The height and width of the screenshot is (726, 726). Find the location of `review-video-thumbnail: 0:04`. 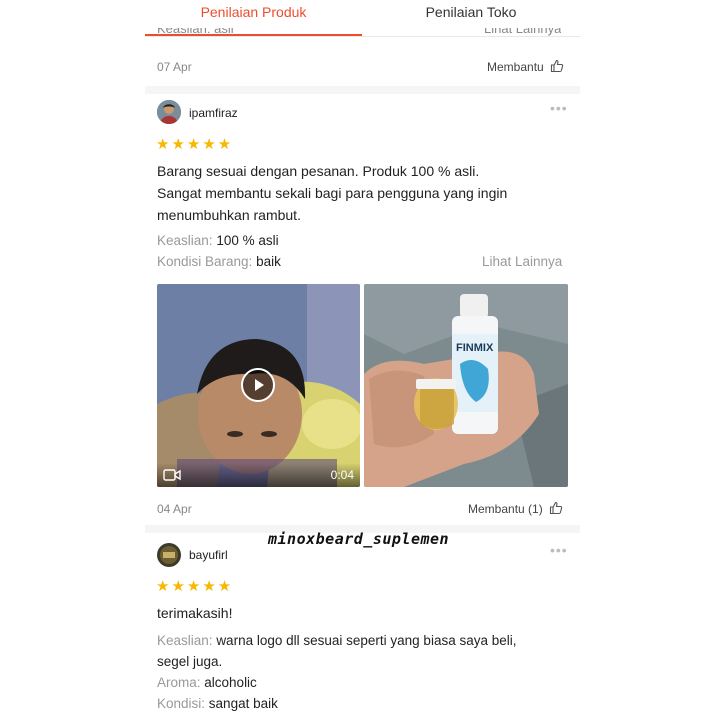

review-video-thumbnail: 0:04 is located at coordinates (258, 385).